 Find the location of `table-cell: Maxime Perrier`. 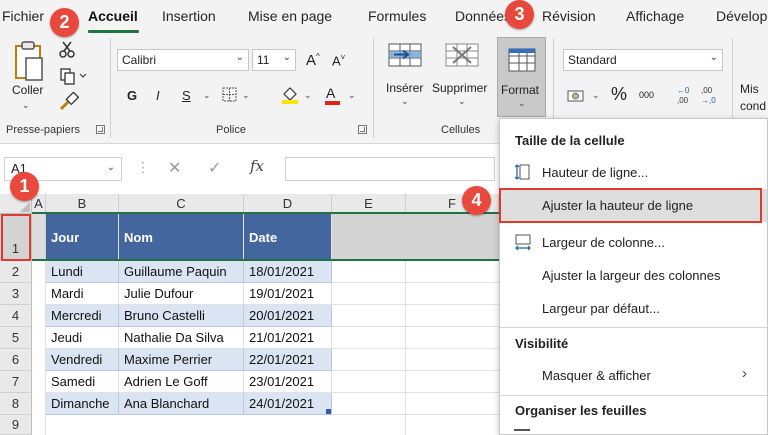

table-cell: Maxime Perrier is located at coordinates (181, 360).